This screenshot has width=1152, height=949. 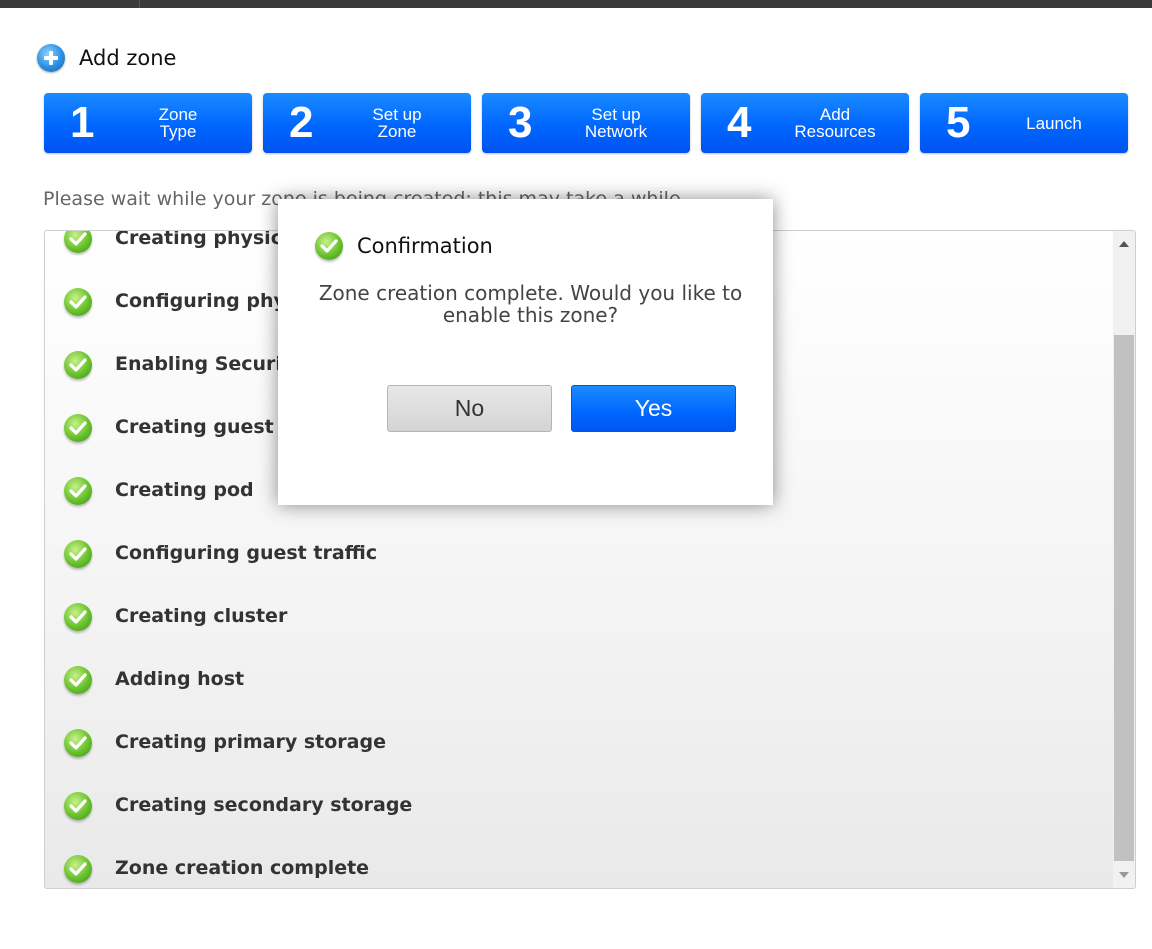 What do you see at coordinates (201, 616) in the screenshot?
I see `list-item-label: Creating cluster` at bounding box center [201, 616].